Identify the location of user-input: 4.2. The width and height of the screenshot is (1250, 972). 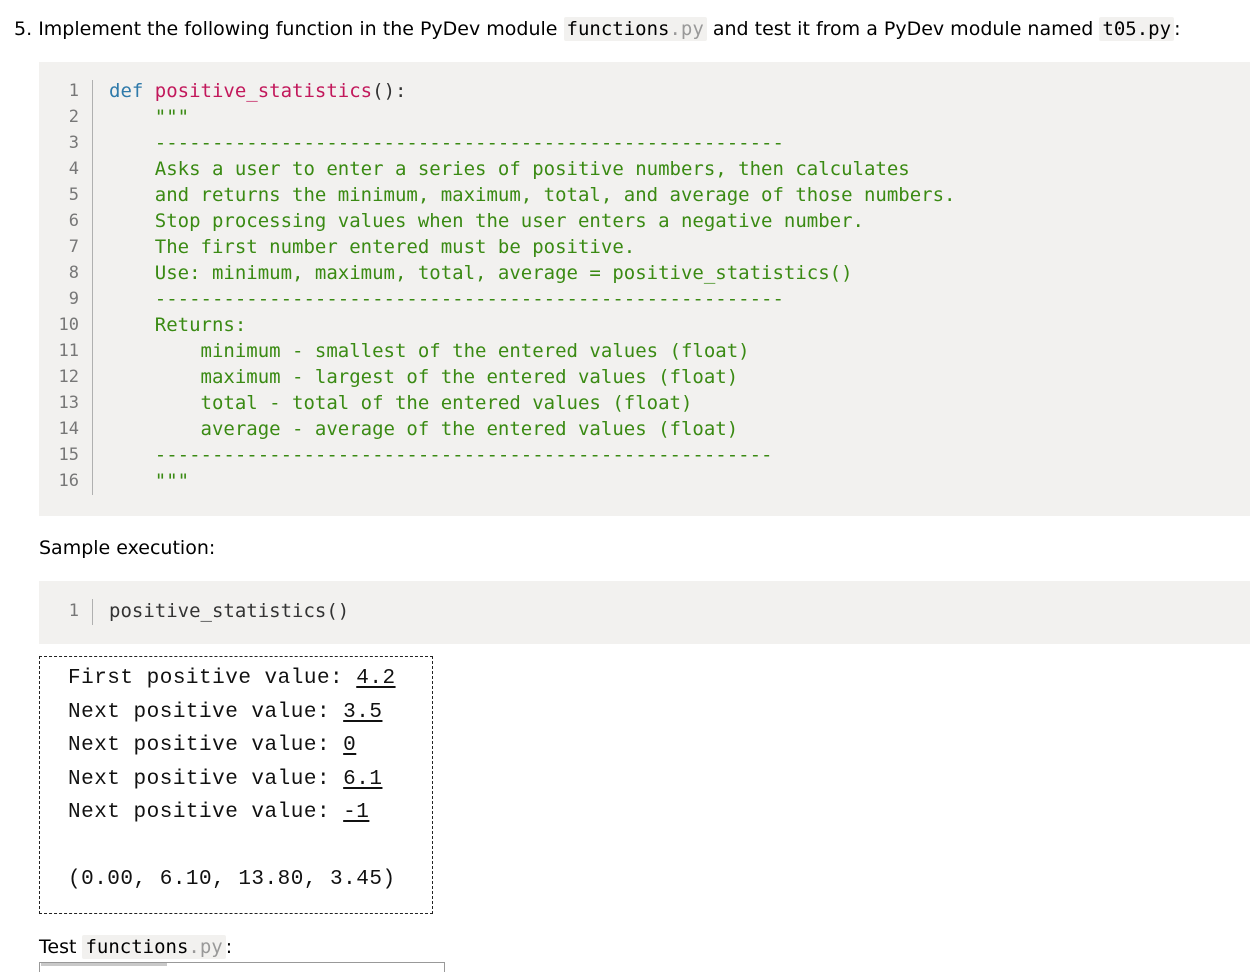
(376, 678).